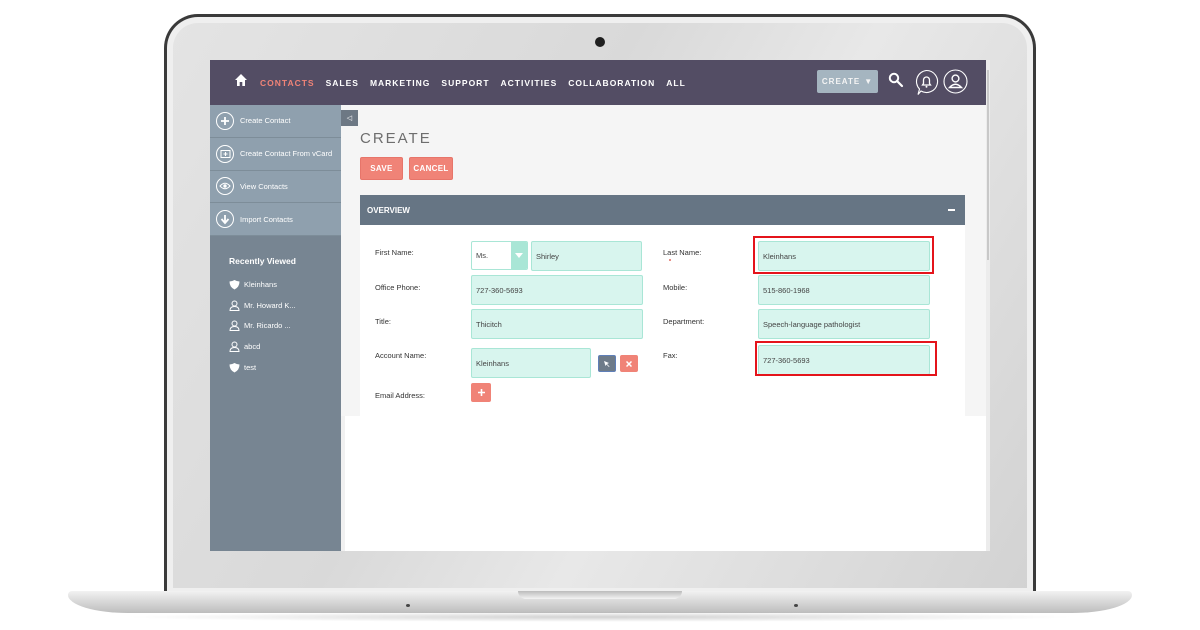  I want to click on bell-icon, so click(926, 82).